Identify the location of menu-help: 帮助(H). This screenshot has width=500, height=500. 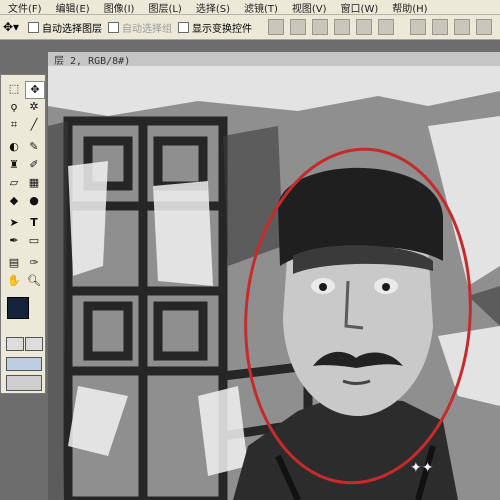
(409, 7).